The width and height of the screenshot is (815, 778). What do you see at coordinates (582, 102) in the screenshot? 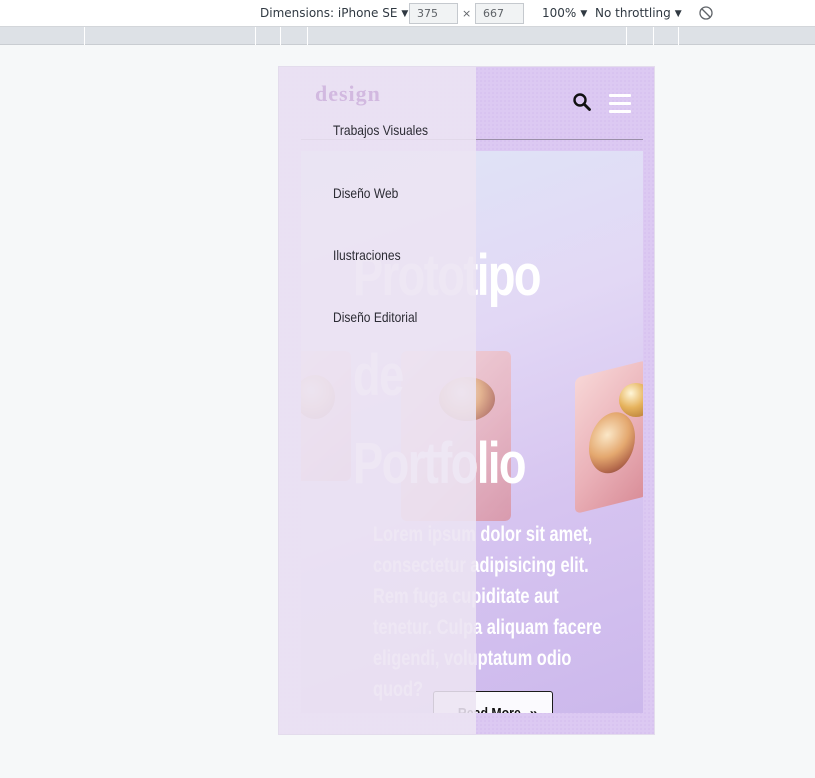
I see `search-icon` at bounding box center [582, 102].